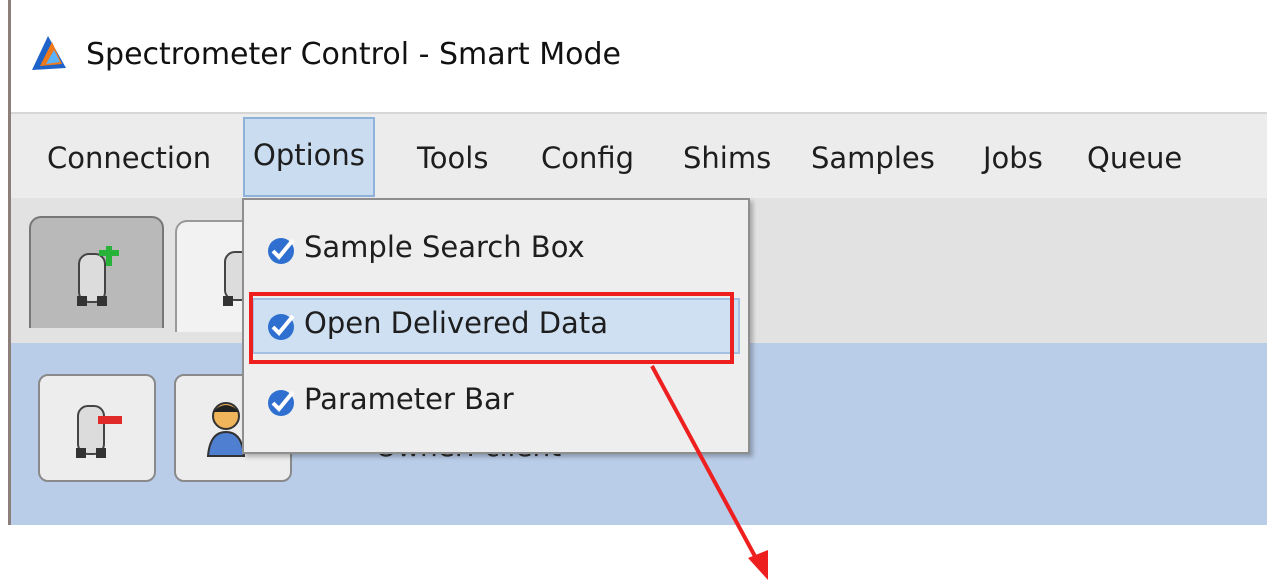  What do you see at coordinates (226, 429) in the screenshot?
I see `user-icon` at bounding box center [226, 429].